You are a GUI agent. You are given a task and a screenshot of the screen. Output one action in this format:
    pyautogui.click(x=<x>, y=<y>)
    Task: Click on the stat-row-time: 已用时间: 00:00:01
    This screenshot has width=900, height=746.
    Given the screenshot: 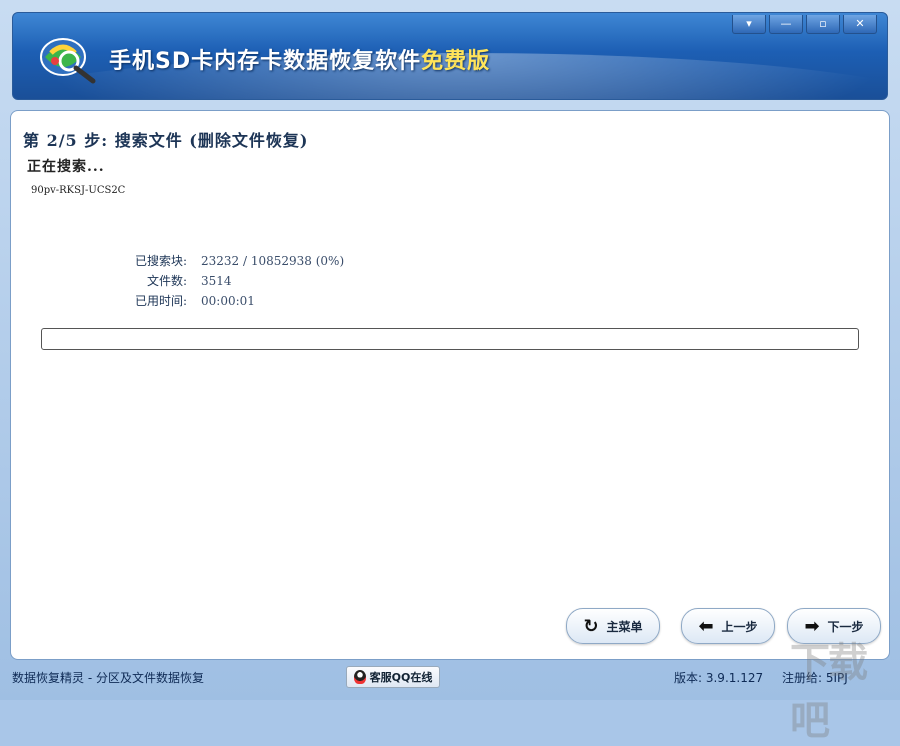 What is the action you would take?
    pyautogui.click(x=222, y=301)
    